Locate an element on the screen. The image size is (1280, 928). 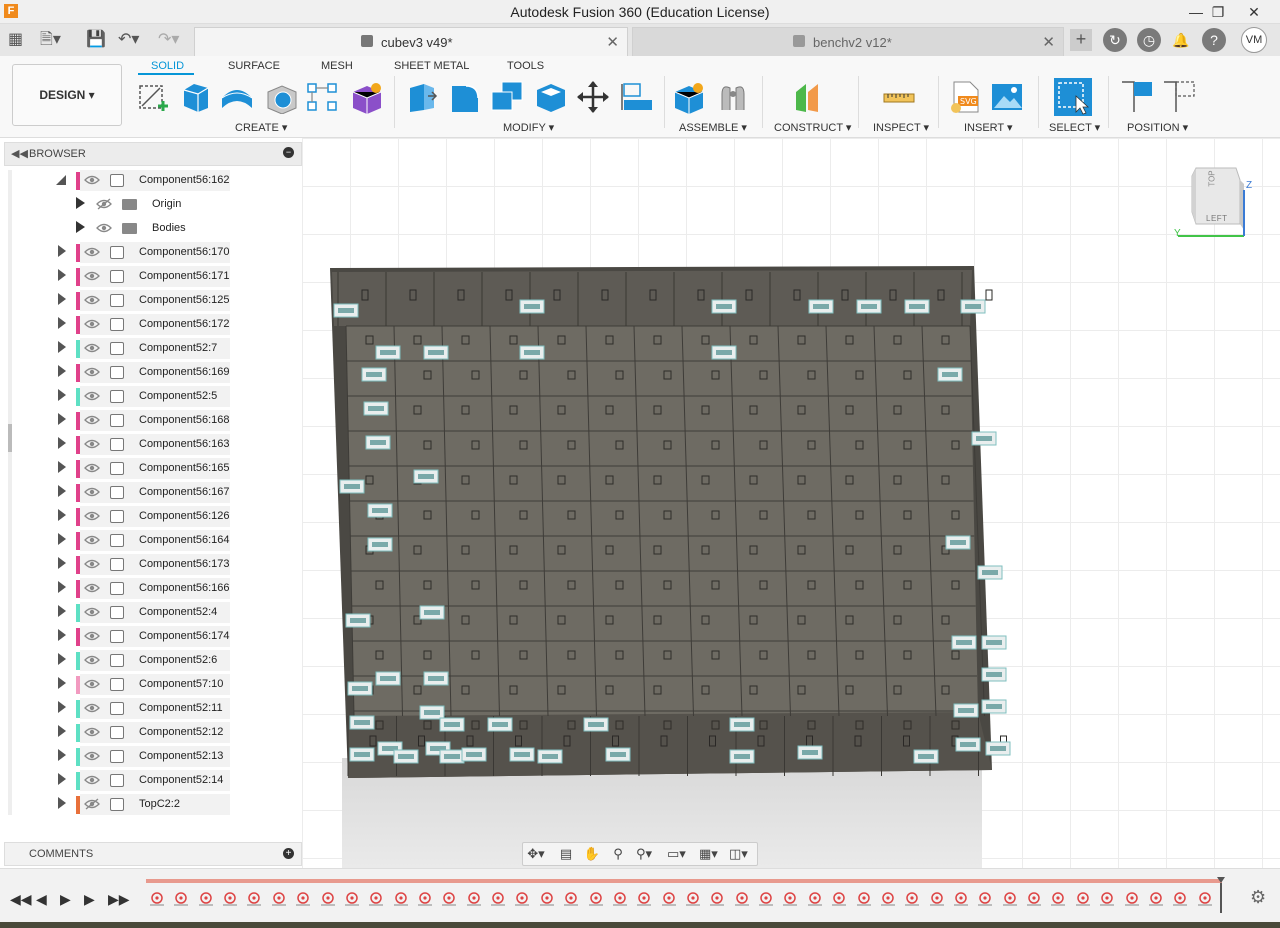
app-grid-icon: ▦ is located at coordinates (15, 40).